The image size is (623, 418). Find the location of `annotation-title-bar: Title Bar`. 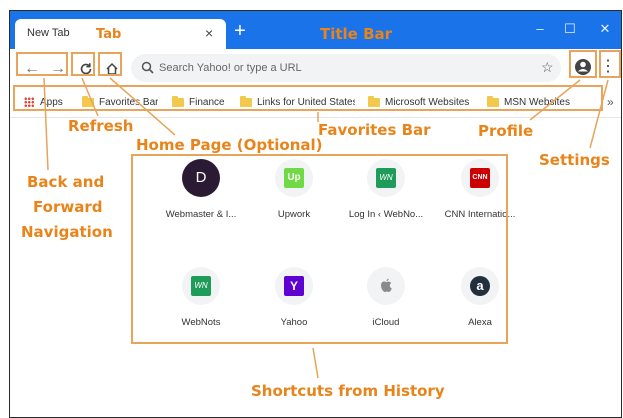

annotation-title-bar: Title Bar is located at coordinates (356, 34).